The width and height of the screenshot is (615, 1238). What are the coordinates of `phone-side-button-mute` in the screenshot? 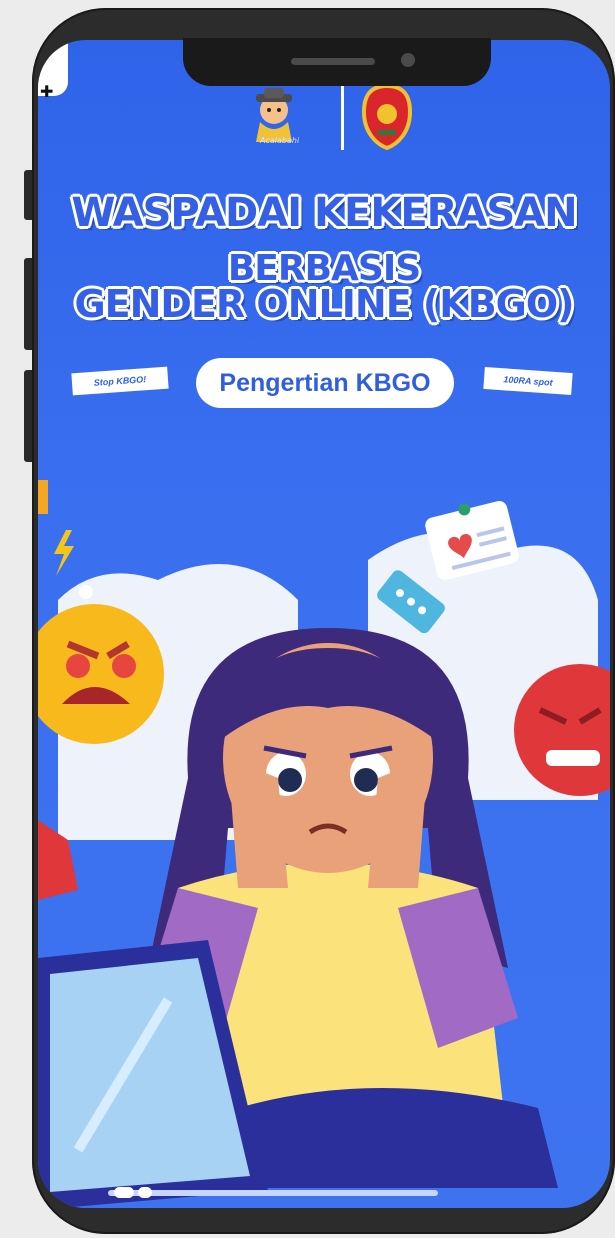 It's located at (28, 195).